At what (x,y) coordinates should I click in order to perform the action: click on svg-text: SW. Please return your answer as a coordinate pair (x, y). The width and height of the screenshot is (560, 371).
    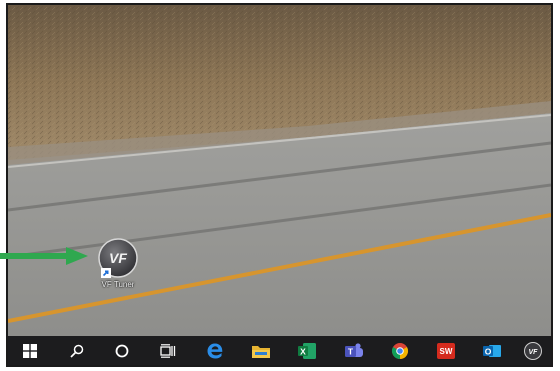
    Looking at the image, I should click on (446, 351).